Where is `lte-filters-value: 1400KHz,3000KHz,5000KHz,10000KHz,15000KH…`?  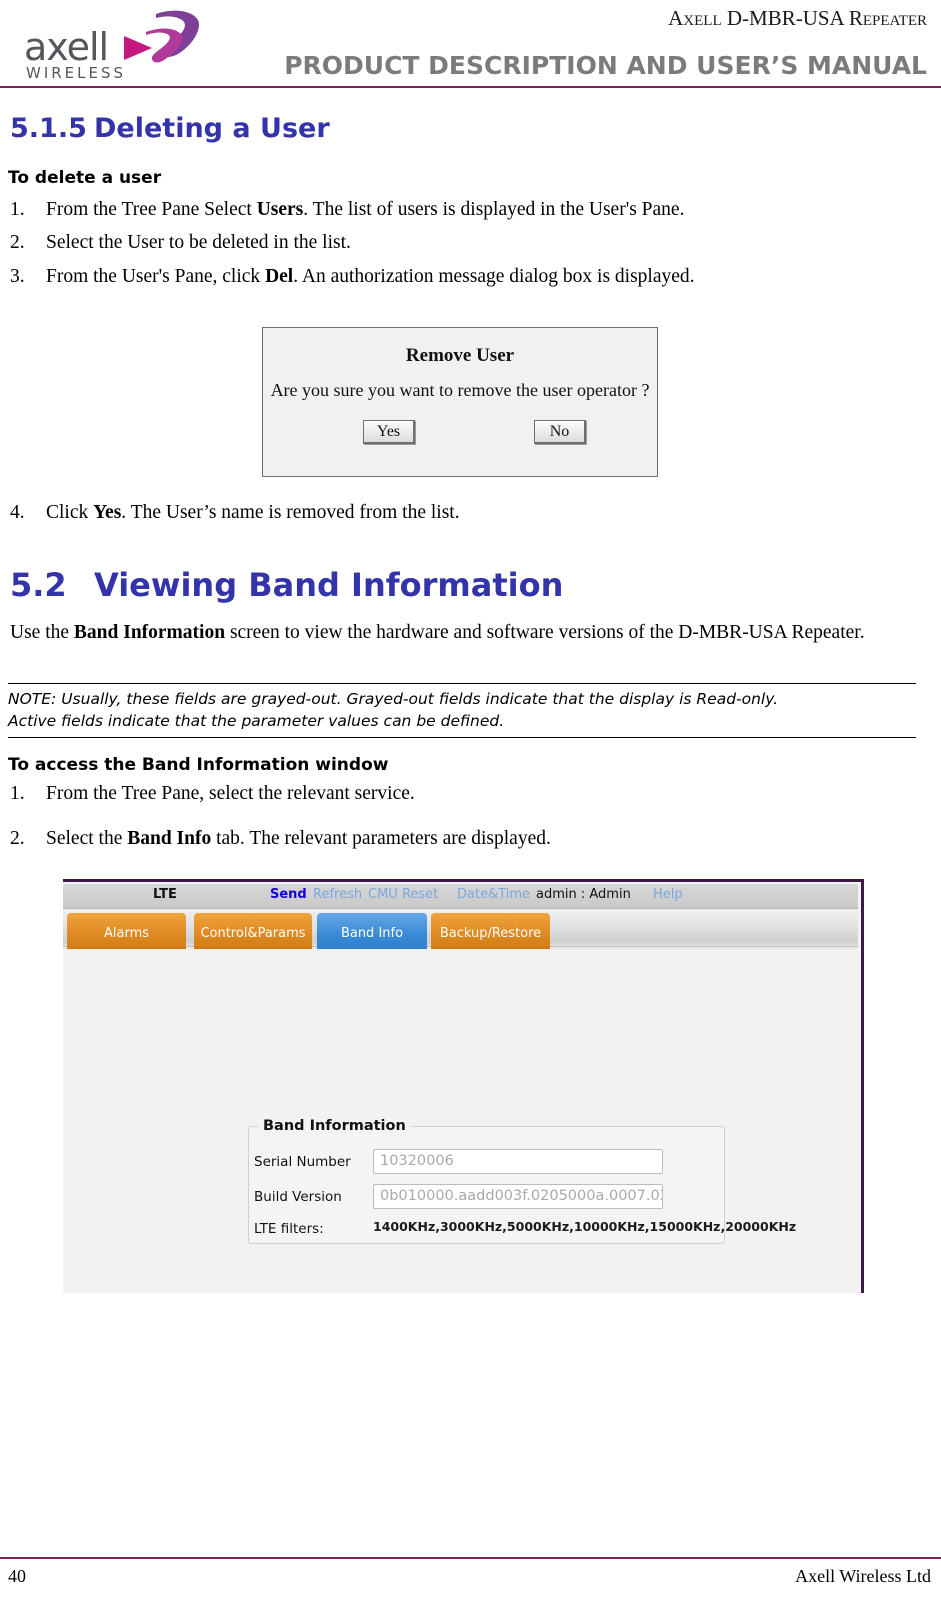 lte-filters-value: 1400KHz,3000KHz,5000KHz,10000KHz,15000KH… is located at coordinates (585, 1226).